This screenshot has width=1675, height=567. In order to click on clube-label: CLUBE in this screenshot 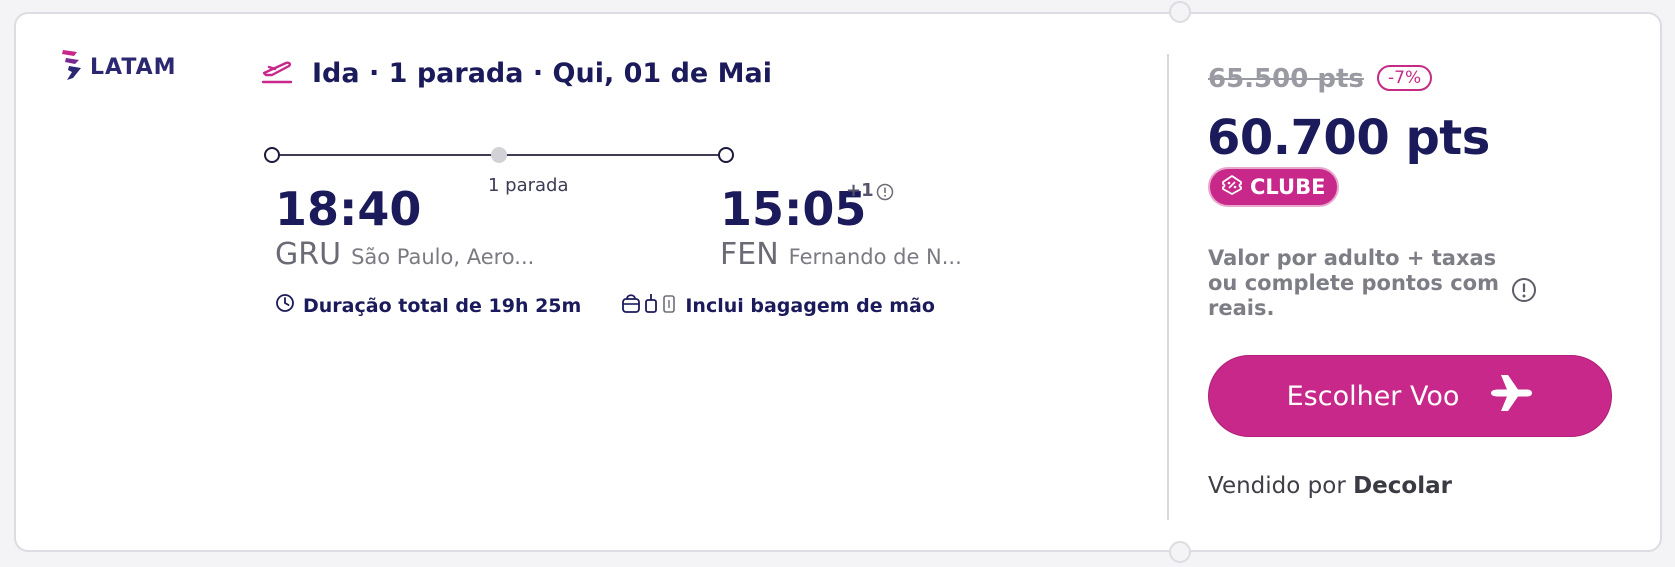, I will do `click(1288, 187)`.